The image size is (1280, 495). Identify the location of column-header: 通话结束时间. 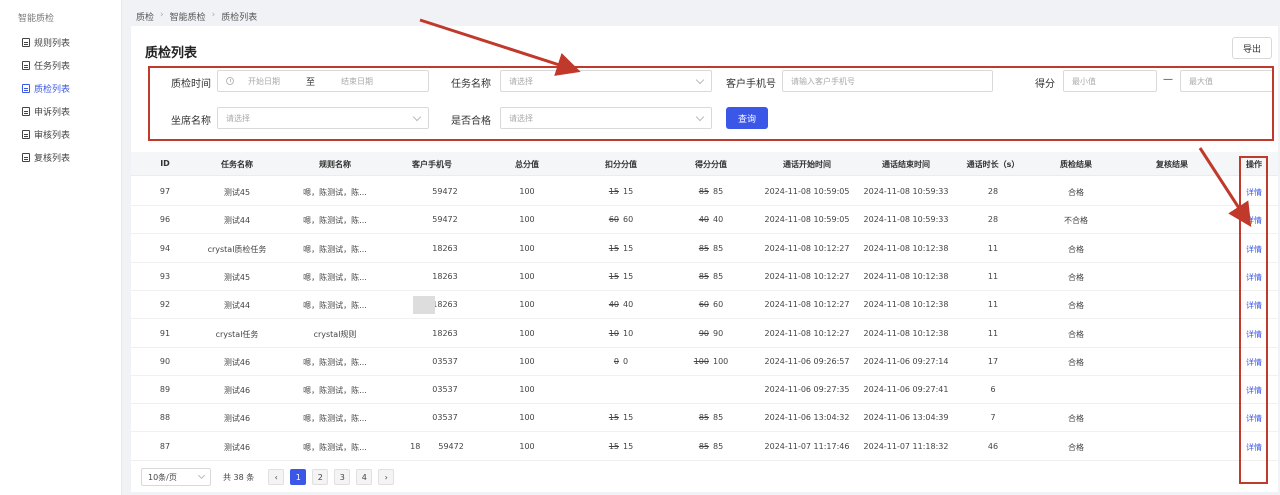
(906, 164).